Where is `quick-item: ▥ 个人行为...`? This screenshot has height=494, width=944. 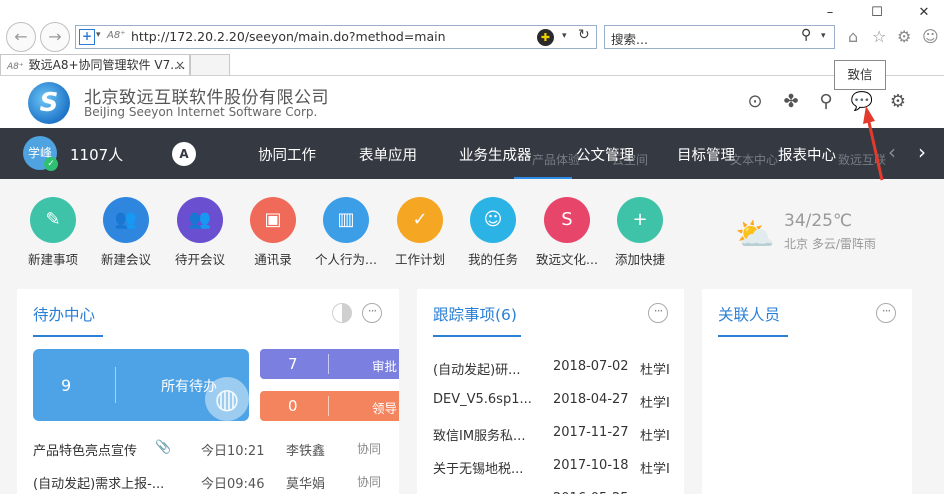
quick-item: ▥ 个人行为... is located at coordinates (346, 232).